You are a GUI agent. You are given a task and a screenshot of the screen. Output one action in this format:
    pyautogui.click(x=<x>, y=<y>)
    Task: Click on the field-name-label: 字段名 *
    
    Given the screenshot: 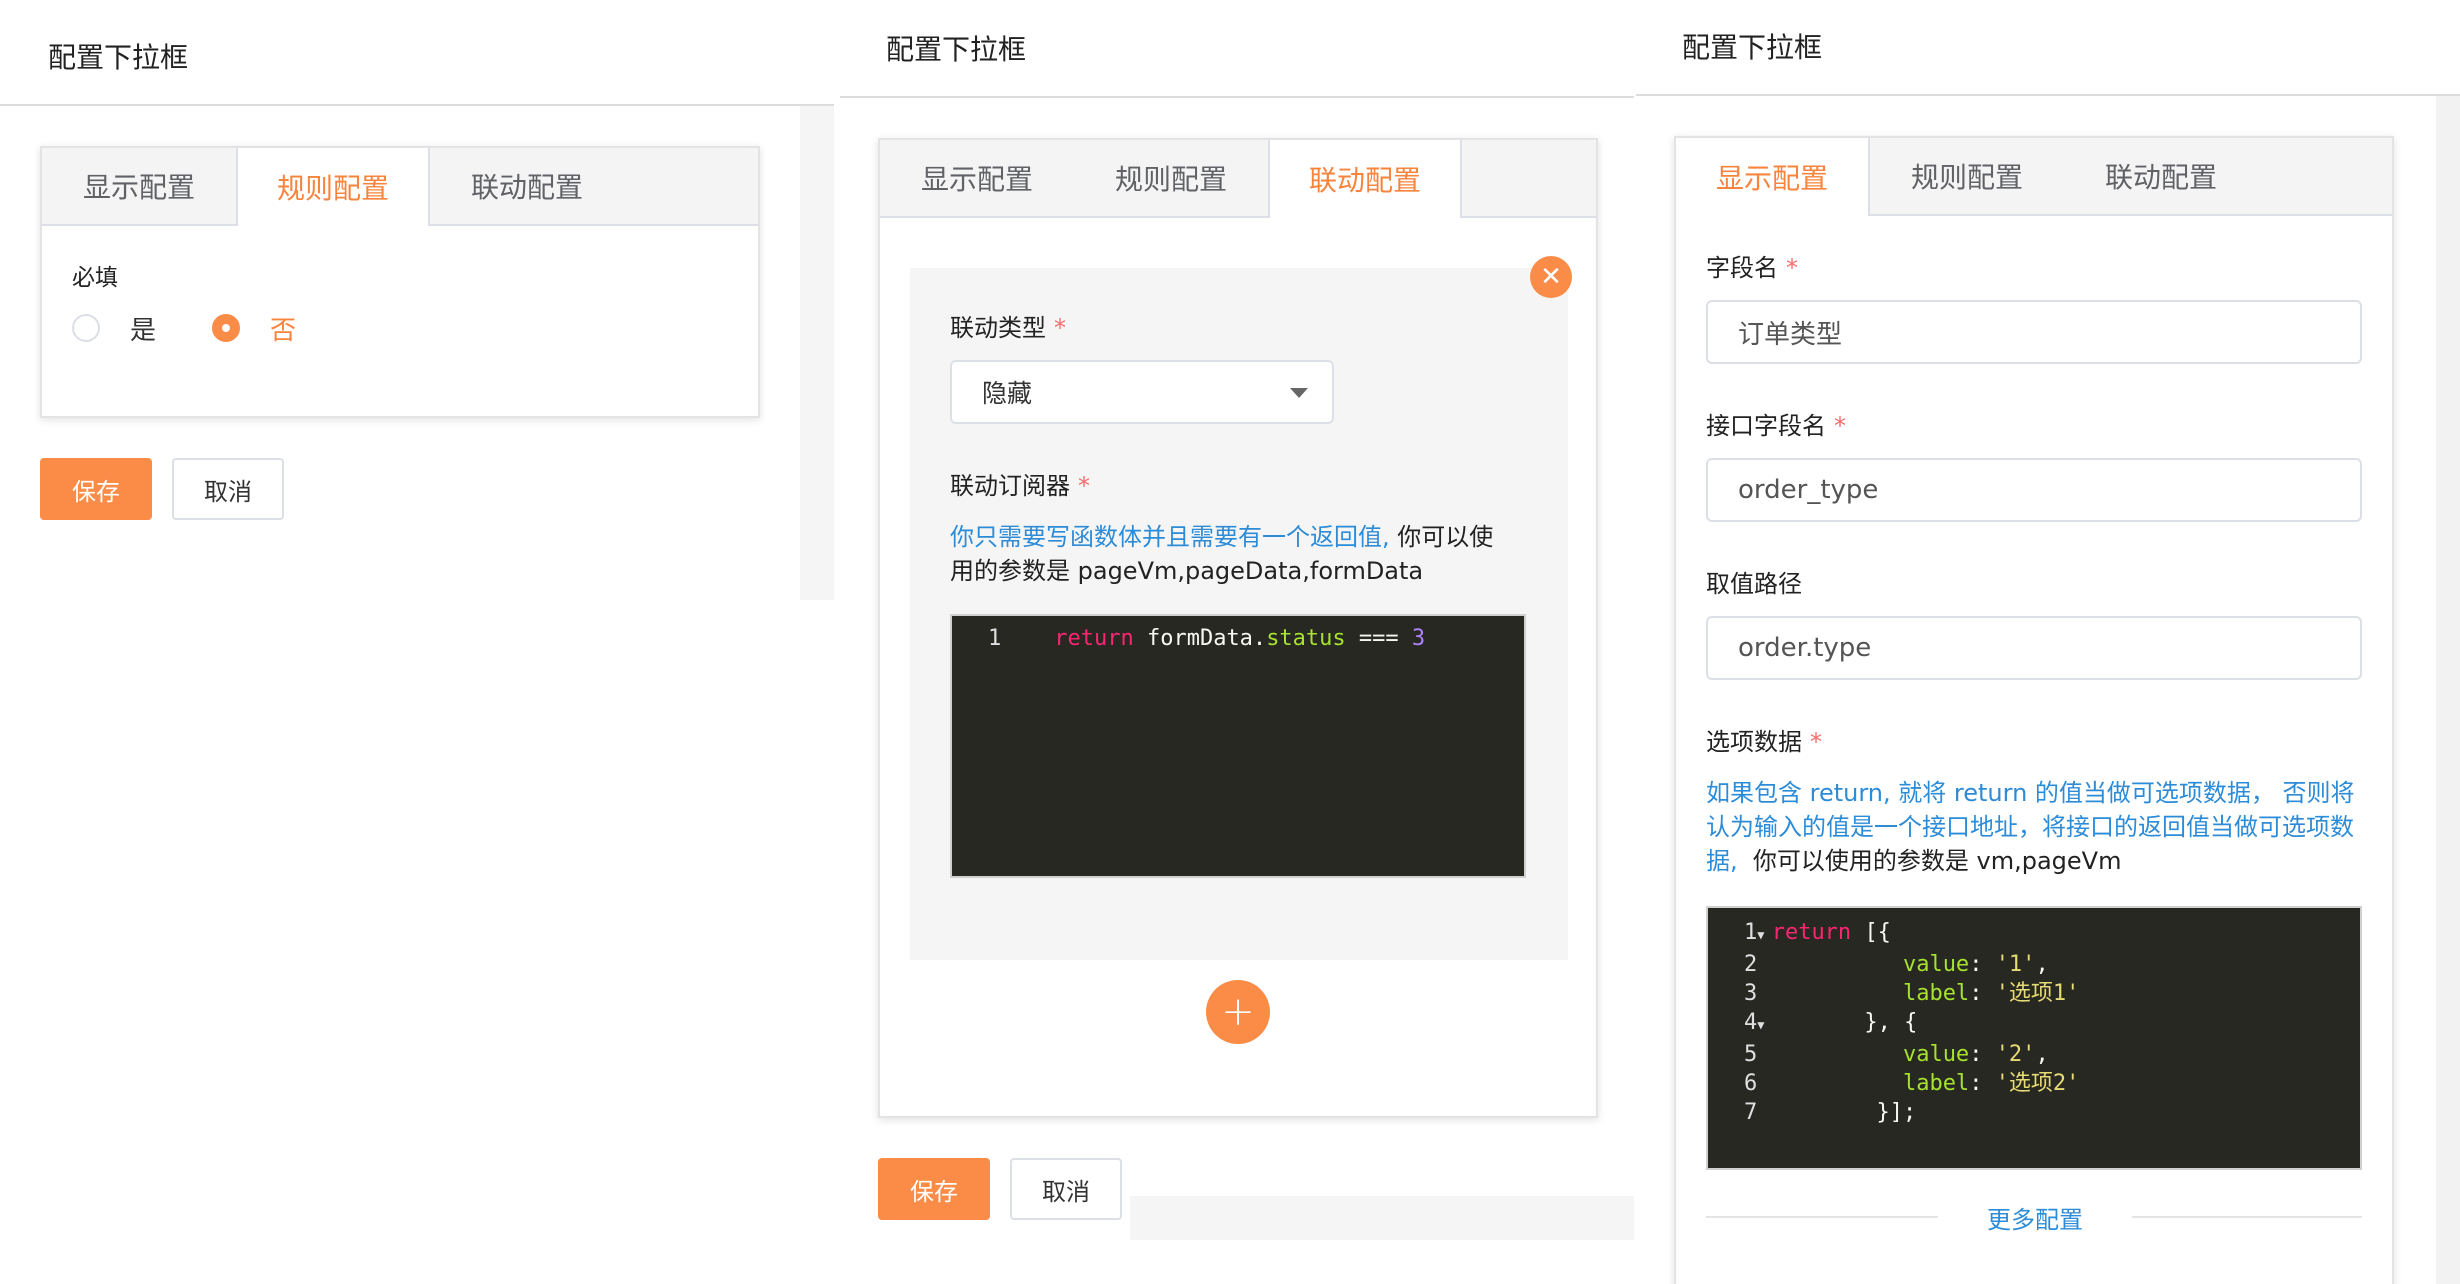 What is the action you would take?
    pyautogui.click(x=1752, y=268)
    